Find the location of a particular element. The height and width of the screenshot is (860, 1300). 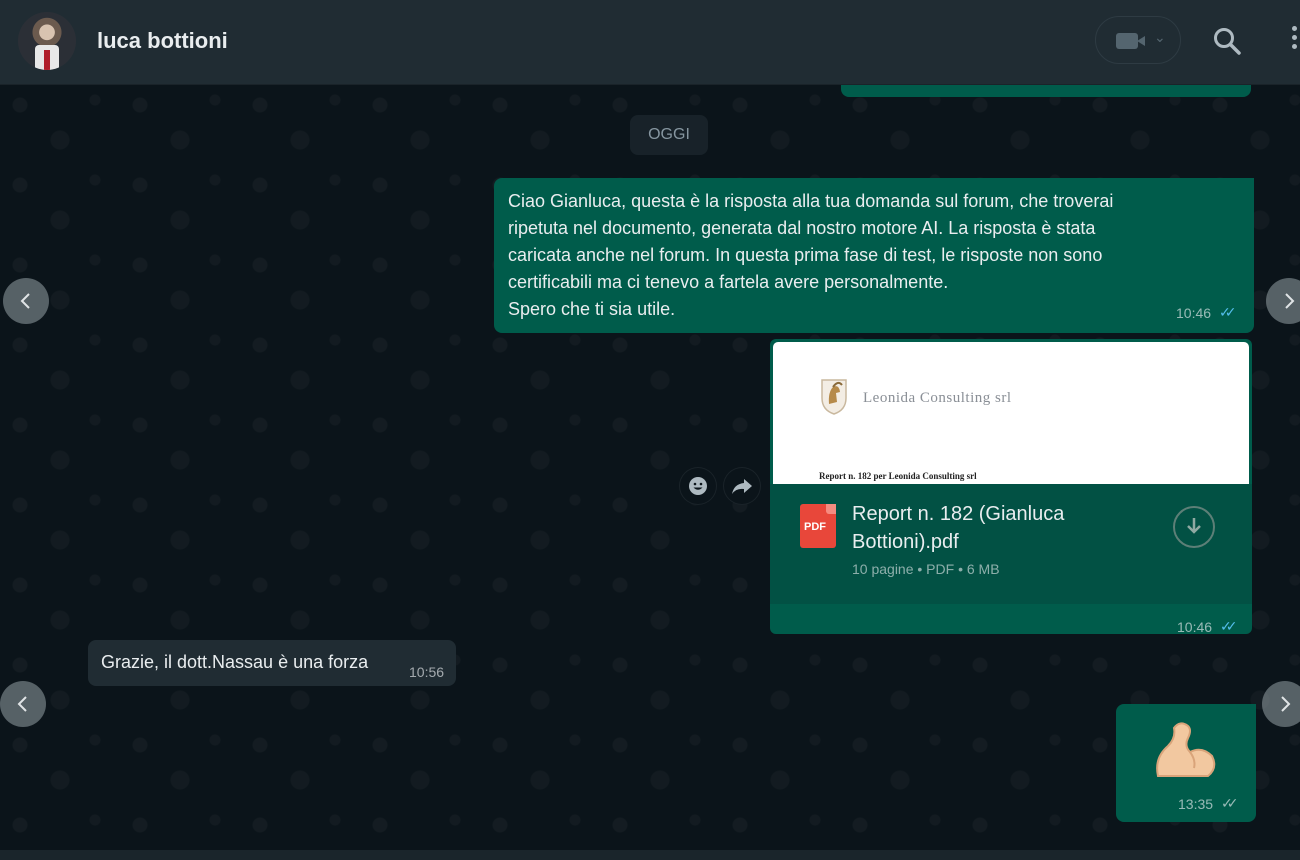

file-name: Report n. 182 (Gianluca Bottioni).pdf is located at coordinates (958, 528).